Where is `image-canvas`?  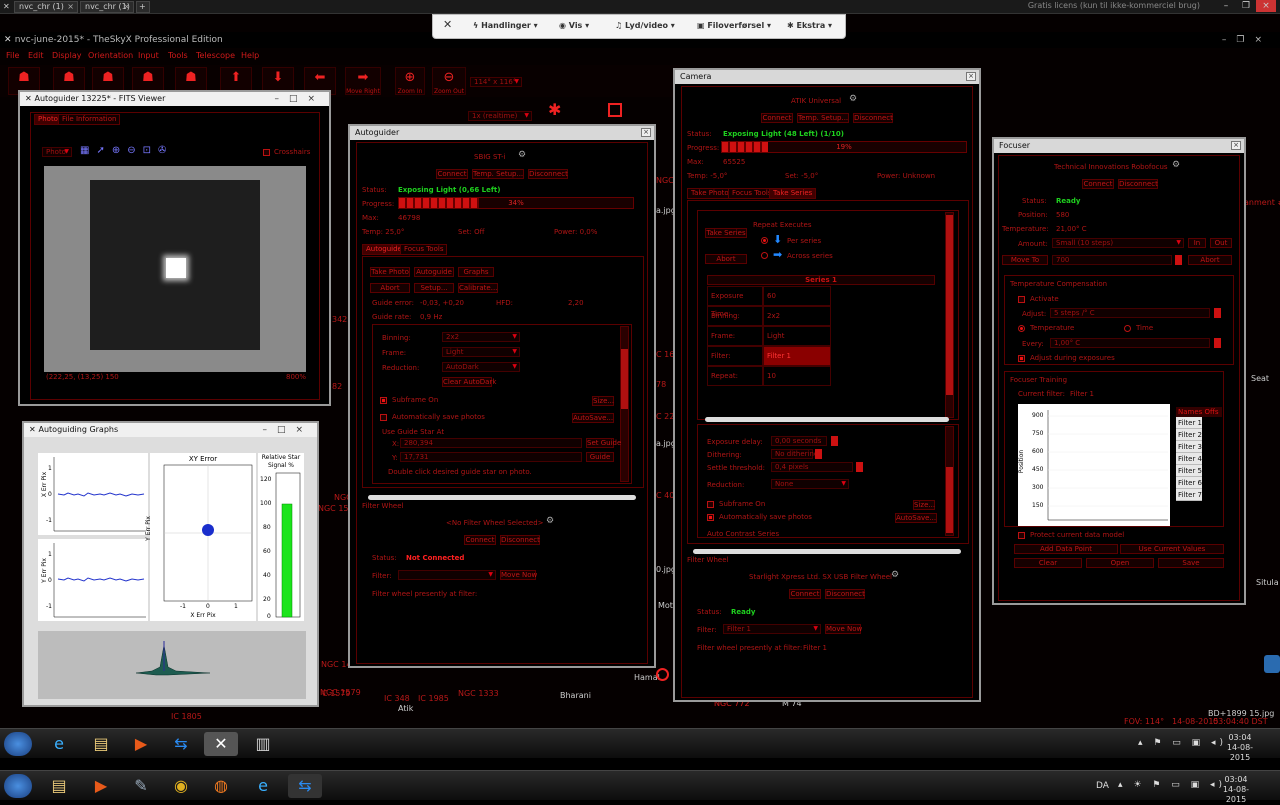
image-canvas is located at coordinates (175, 269).